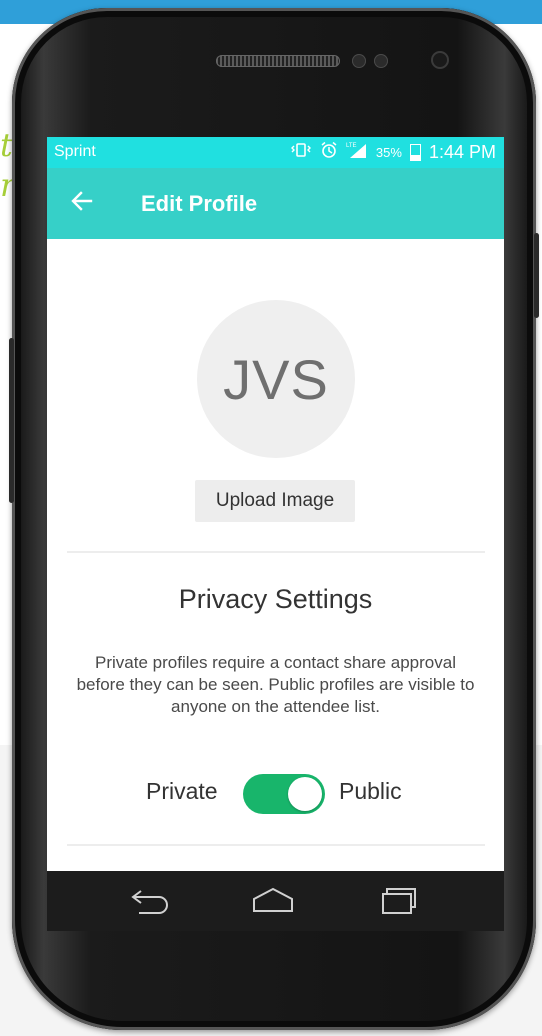 The width and height of the screenshot is (542, 1036). What do you see at coordinates (182, 791) in the screenshot?
I see `private-label: Private` at bounding box center [182, 791].